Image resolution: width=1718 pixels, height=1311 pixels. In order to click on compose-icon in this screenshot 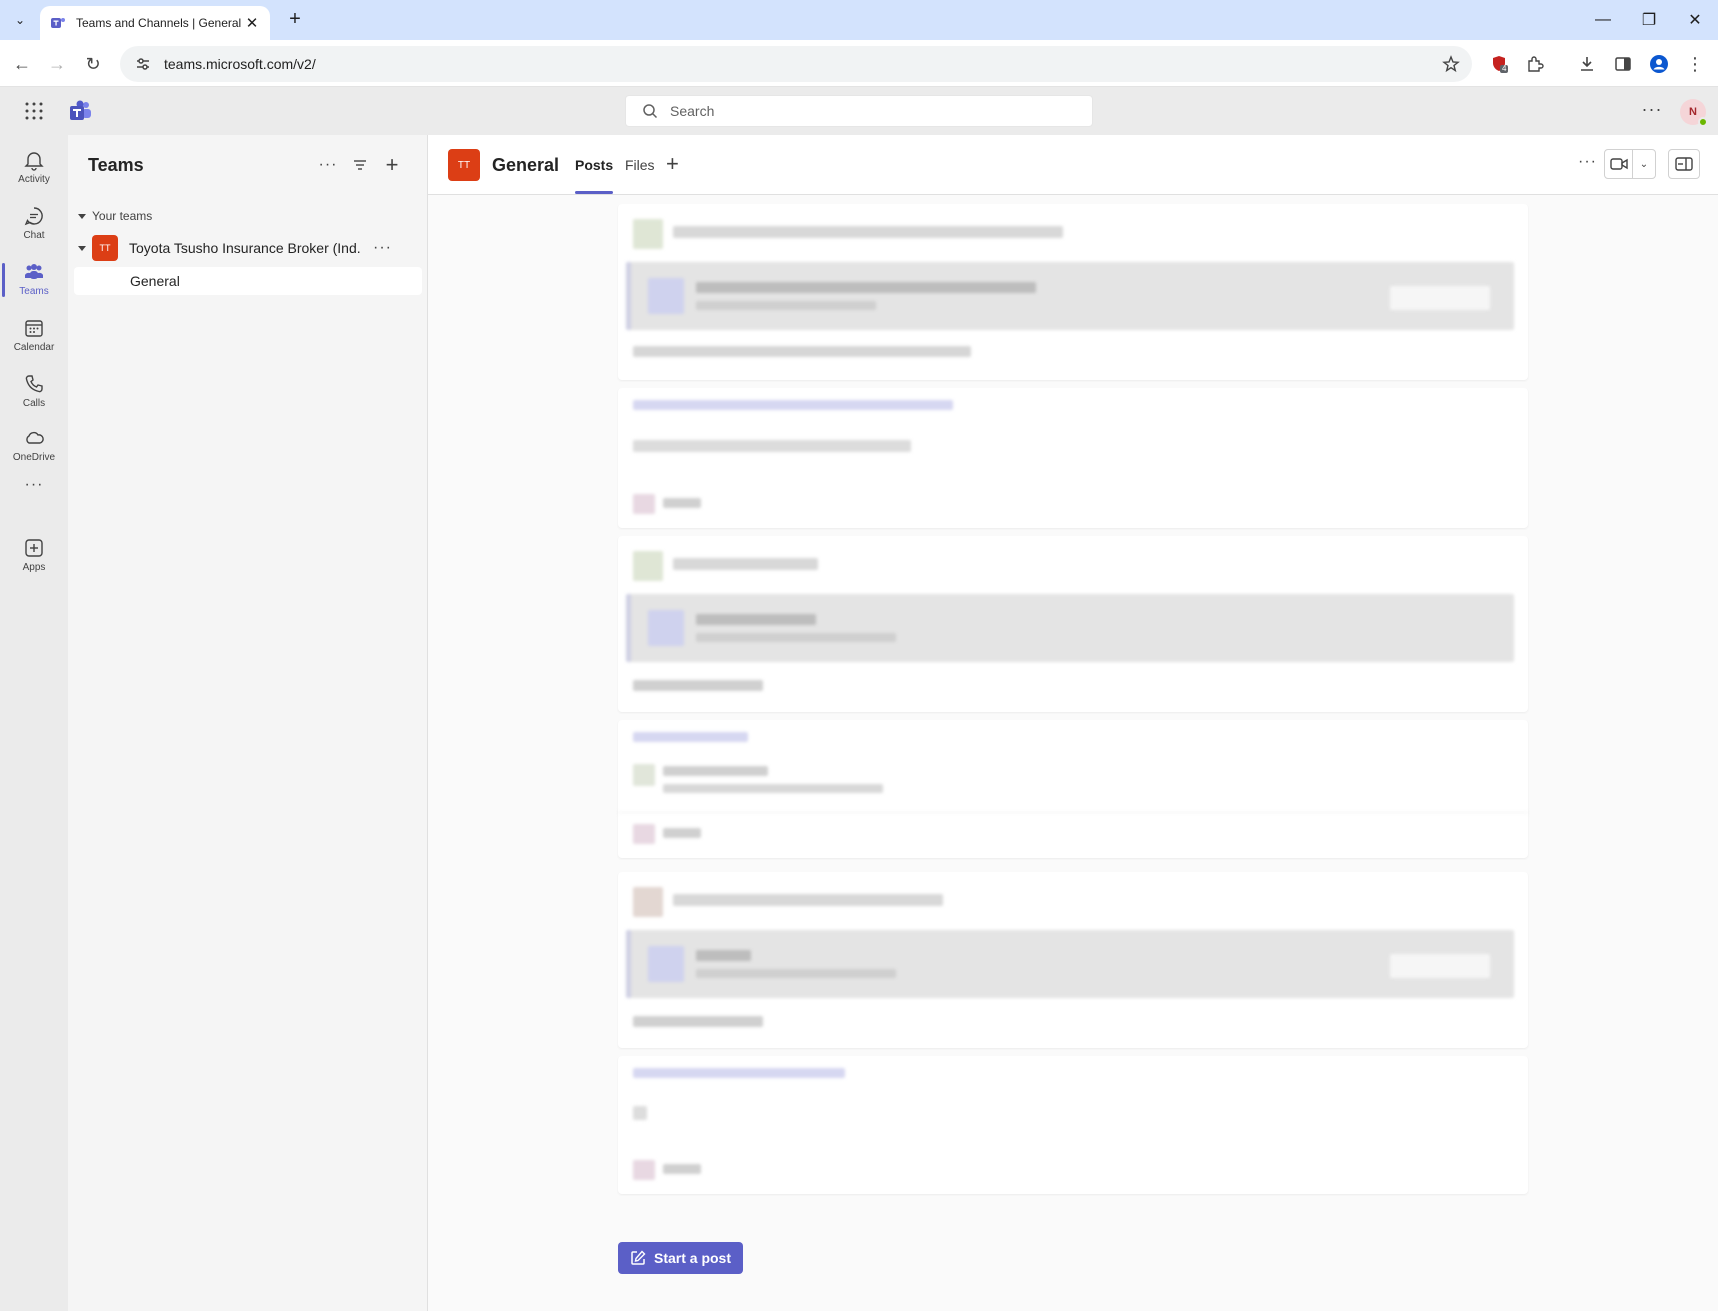, I will do `click(638, 1257)`.